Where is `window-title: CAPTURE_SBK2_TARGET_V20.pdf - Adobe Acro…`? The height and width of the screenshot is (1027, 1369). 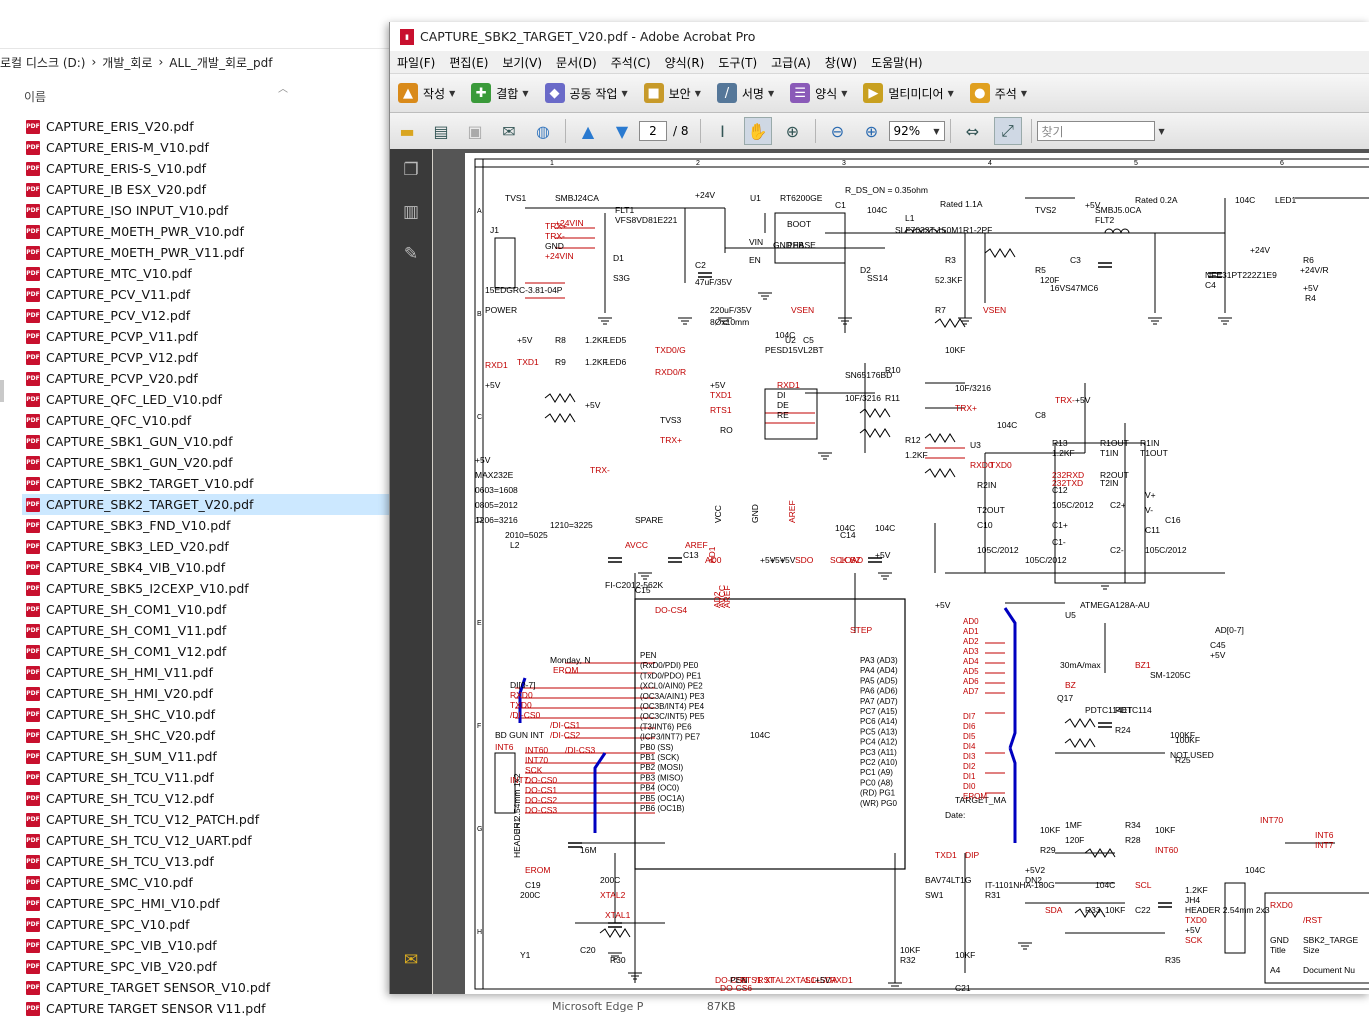 window-title: CAPTURE_SBK2_TARGET_V20.pdf - Adobe Acro… is located at coordinates (588, 36).